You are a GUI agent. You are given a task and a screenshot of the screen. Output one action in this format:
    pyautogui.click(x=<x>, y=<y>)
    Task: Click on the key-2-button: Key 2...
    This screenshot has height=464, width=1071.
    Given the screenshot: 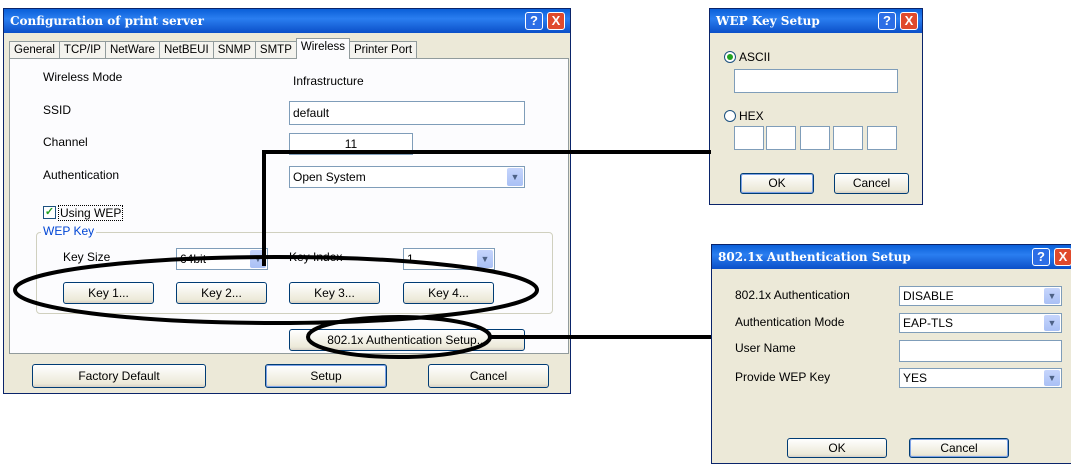 What is the action you would take?
    pyautogui.click(x=221, y=293)
    